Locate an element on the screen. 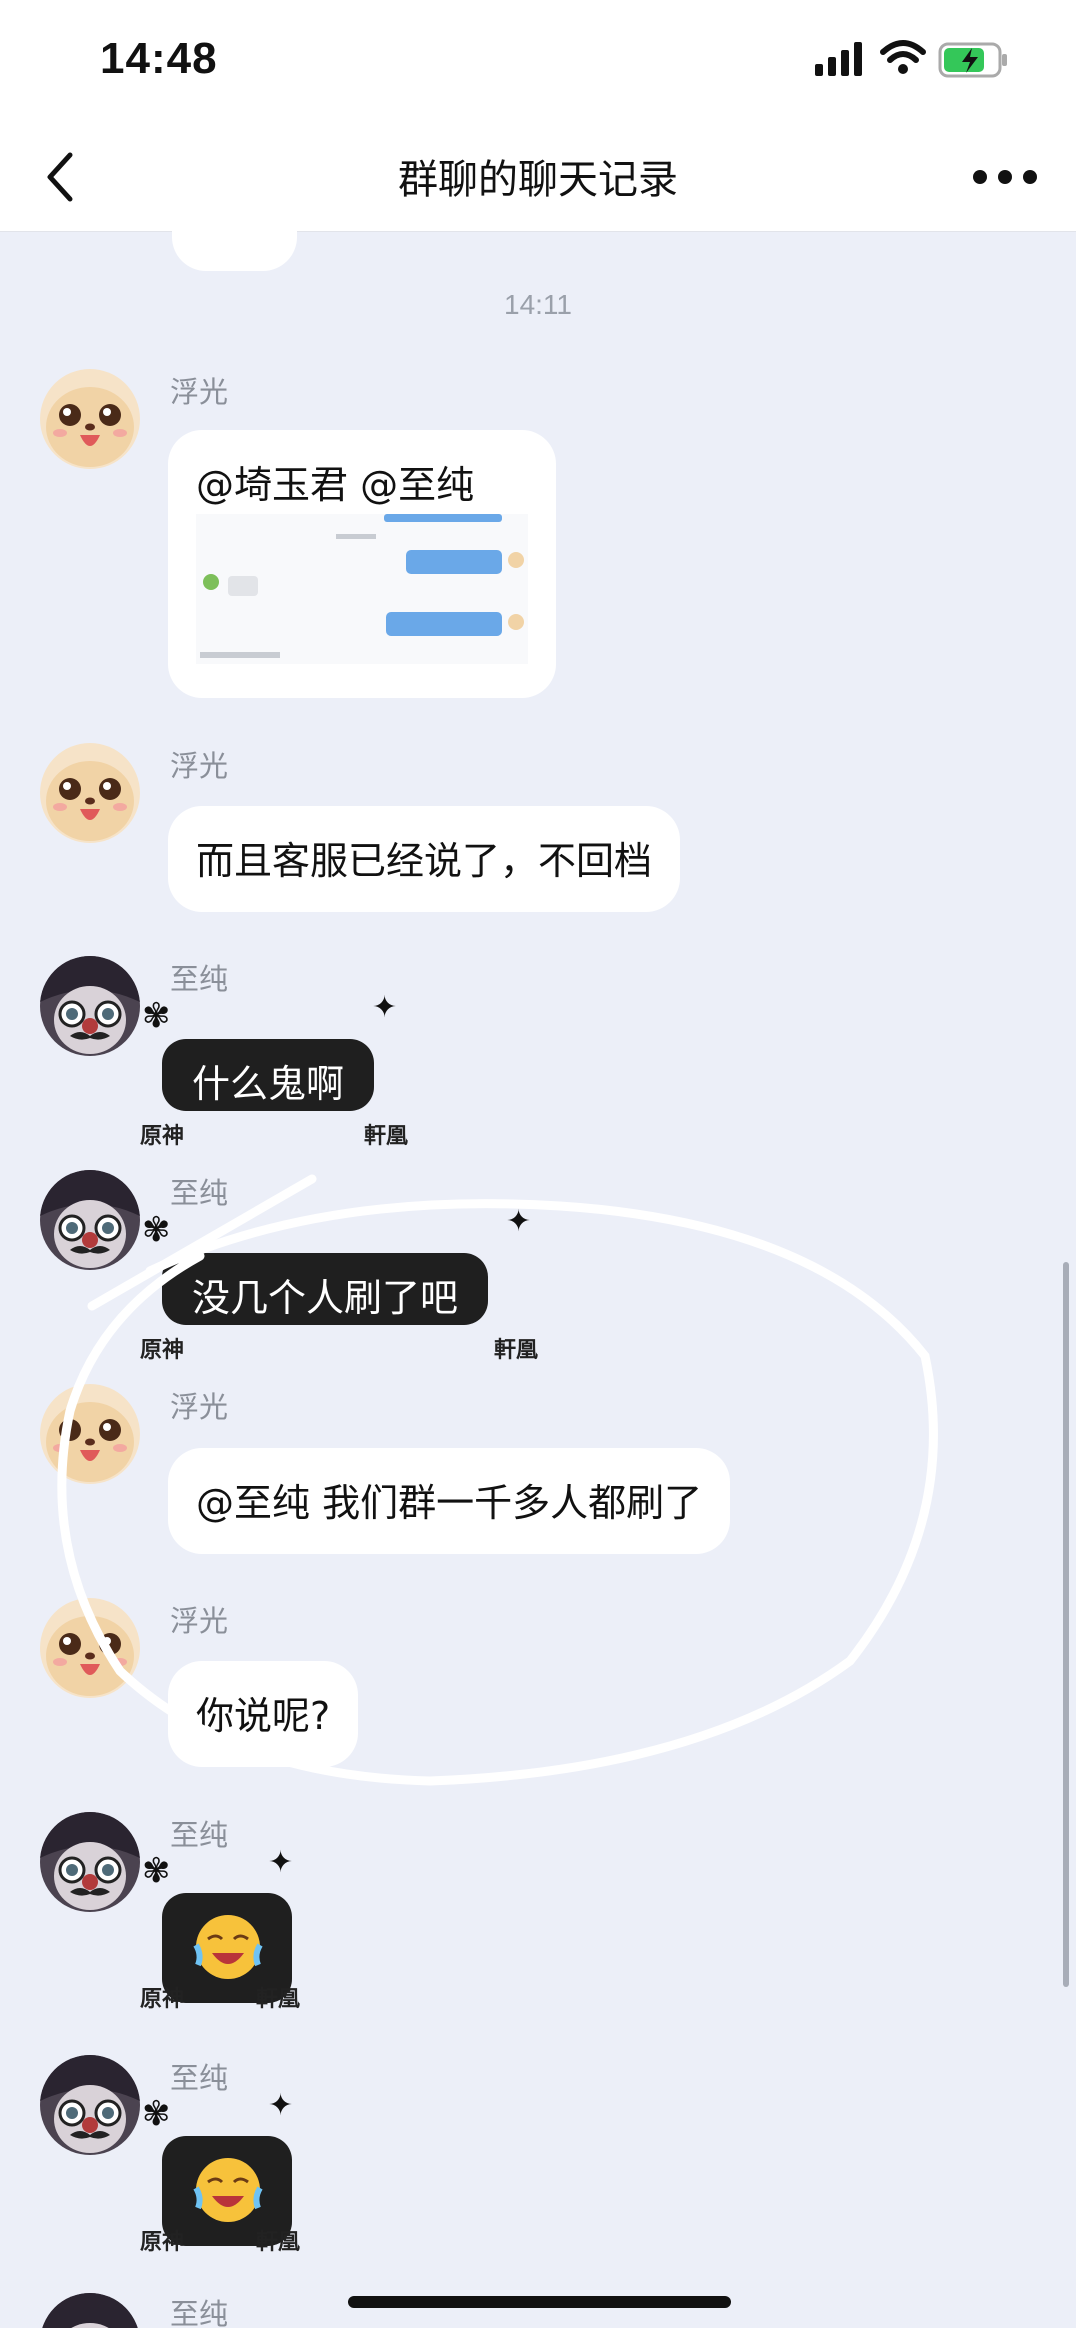 Image resolution: width=1076 pixels, height=2328 pixels. battery-icon is located at coordinates (972, 60).